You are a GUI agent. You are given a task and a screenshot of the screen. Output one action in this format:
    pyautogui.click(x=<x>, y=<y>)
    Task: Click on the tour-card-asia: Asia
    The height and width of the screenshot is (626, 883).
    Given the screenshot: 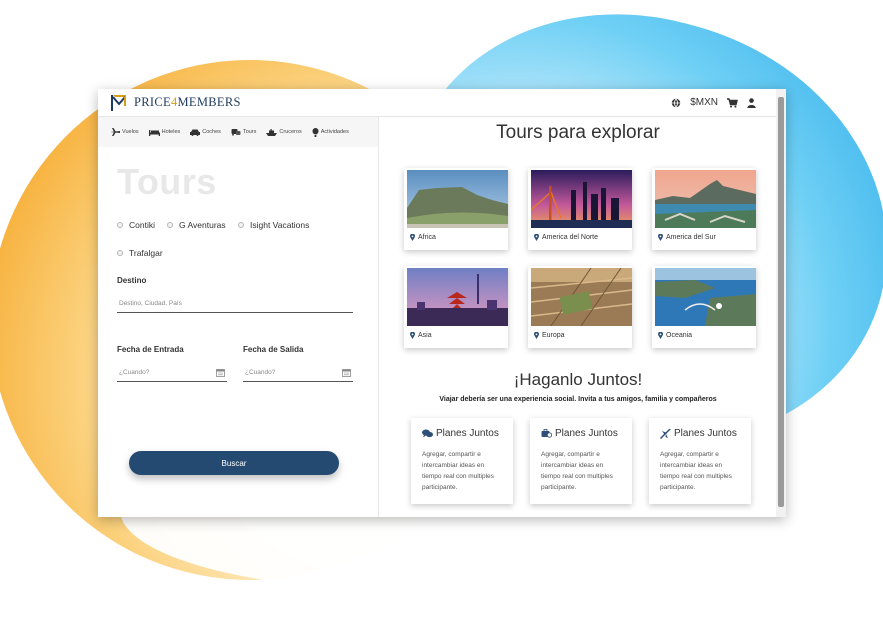 What is the action you would take?
    pyautogui.click(x=456, y=307)
    